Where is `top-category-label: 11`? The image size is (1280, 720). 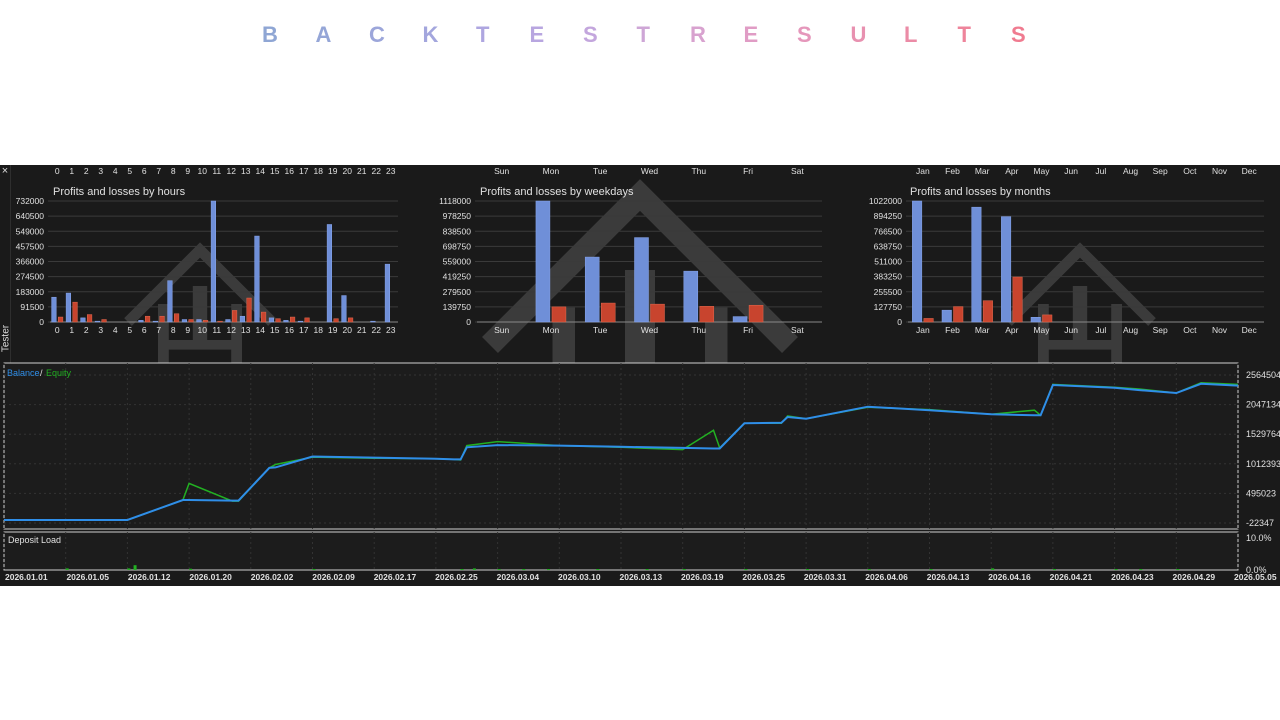
top-category-label: 11 is located at coordinates (216, 171).